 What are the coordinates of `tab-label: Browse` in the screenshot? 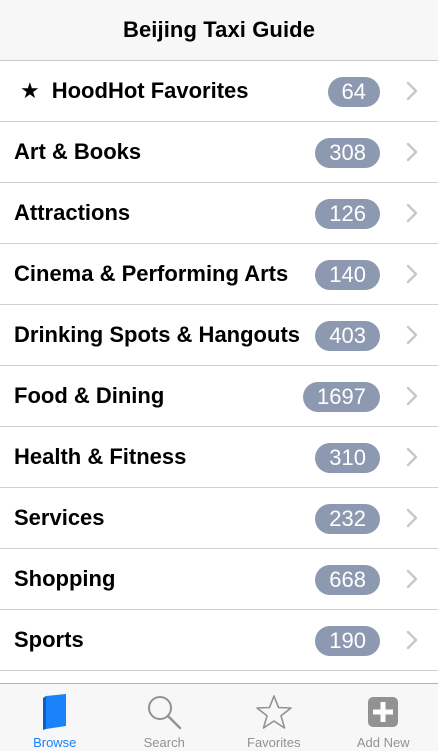 It's located at (54, 742).